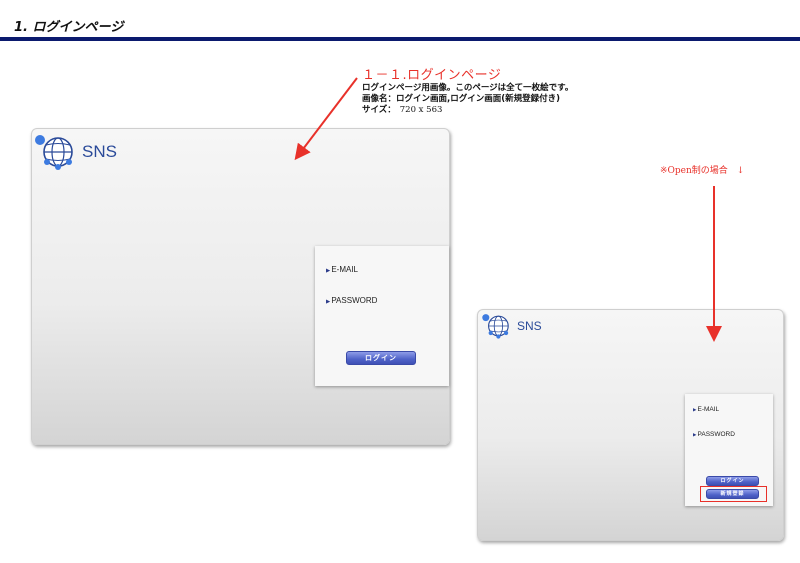 The width and height of the screenshot is (800, 563). I want to click on open-mode-note: ※Open制の場合 ↓, so click(702, 171).